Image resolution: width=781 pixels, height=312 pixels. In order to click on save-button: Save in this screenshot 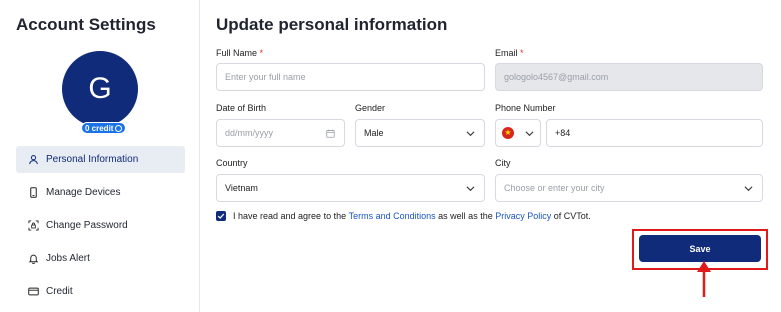, I will do `click(700, 248)`.